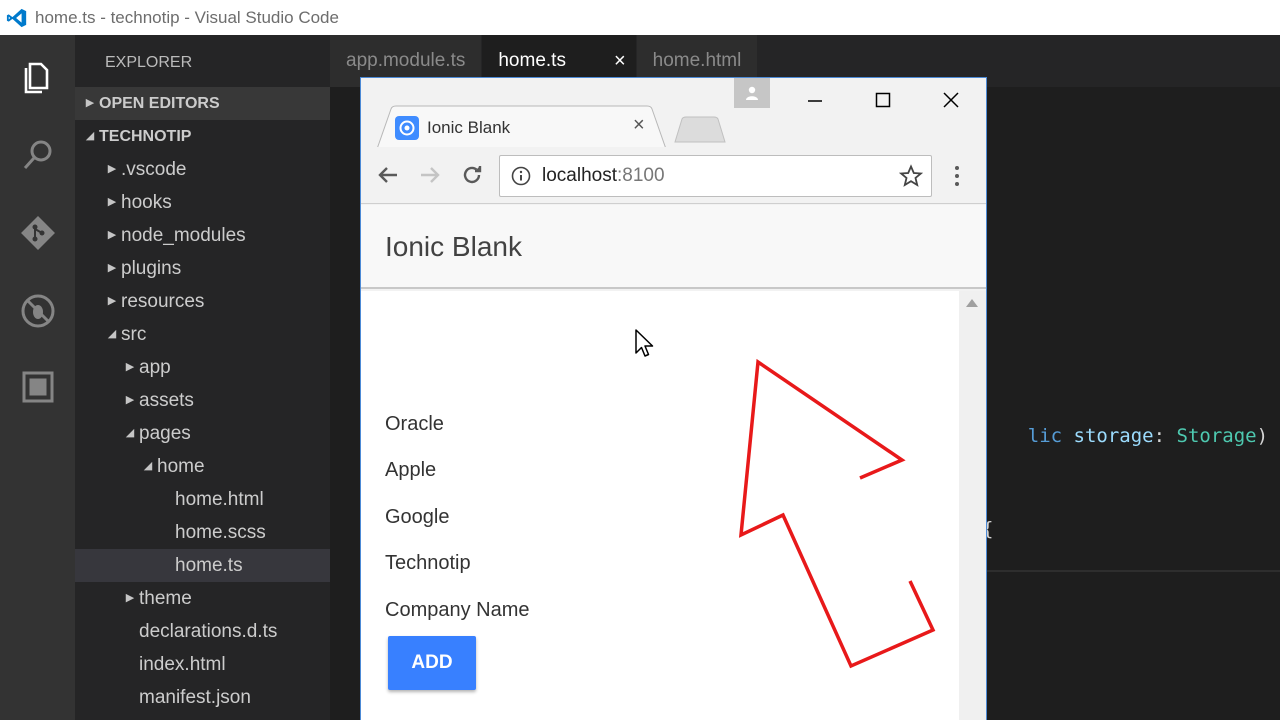  What do you see at coordinates (182, 664) in the screenshot?
I see `tree-label: index.html` at bounding box center [182, 664].